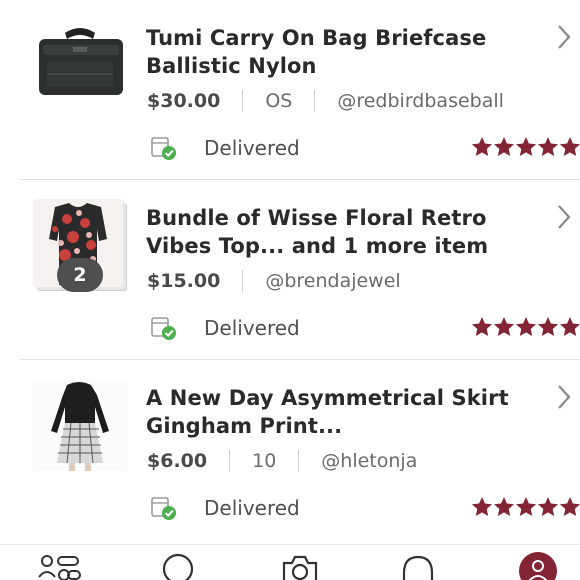 The image size is (580, 580). I want to click on profile-icon, so click(538, 565).